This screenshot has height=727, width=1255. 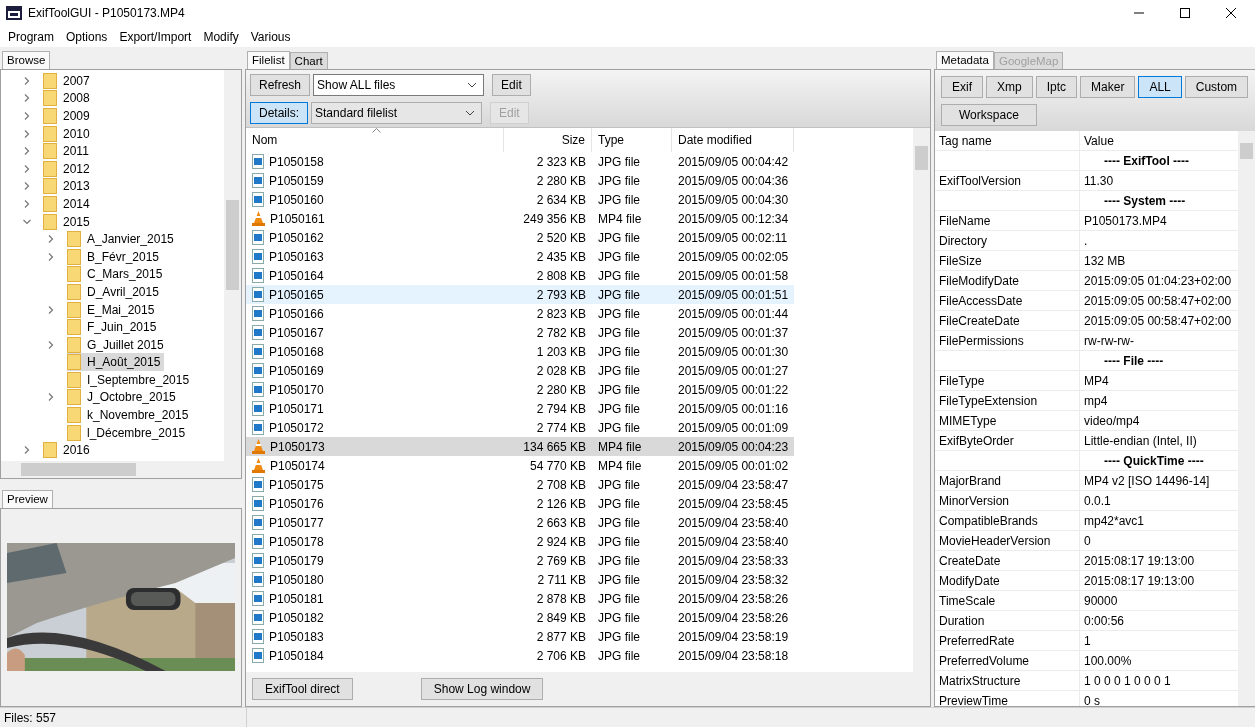 What do you see at coordinates (989, 115) in the screenshot?
I see `workspace-button: Workspace` at bounding box center [989, 115].